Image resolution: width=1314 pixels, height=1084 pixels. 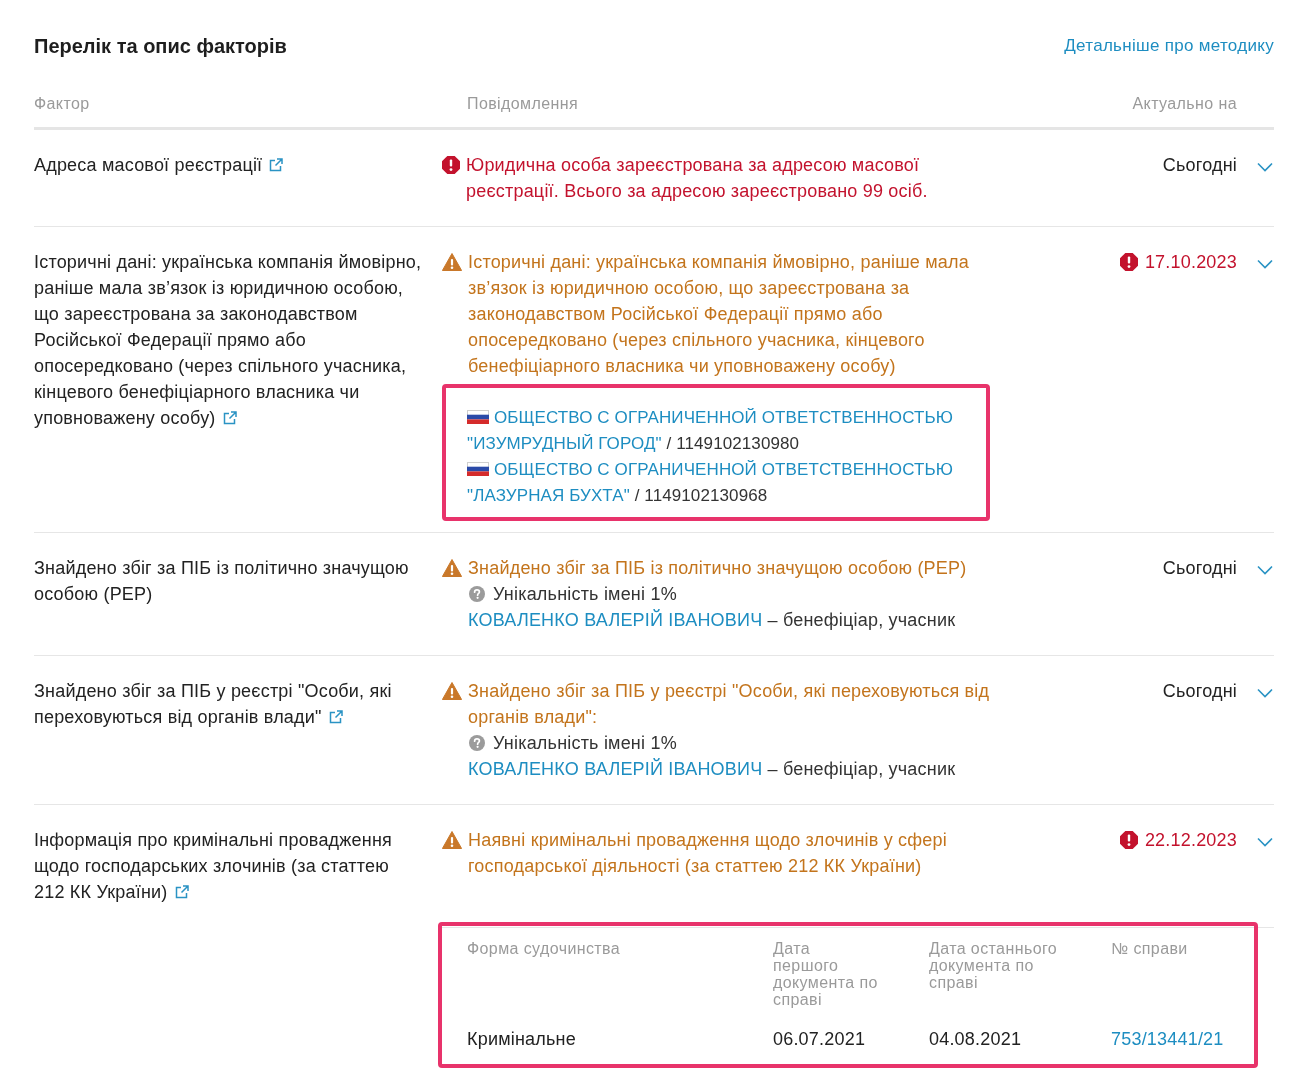 What do you see at coordinates (976, 1039) in the screenshot?
I see `table-cell-text: 04.08.2021` at bounding box center [976, 1039].